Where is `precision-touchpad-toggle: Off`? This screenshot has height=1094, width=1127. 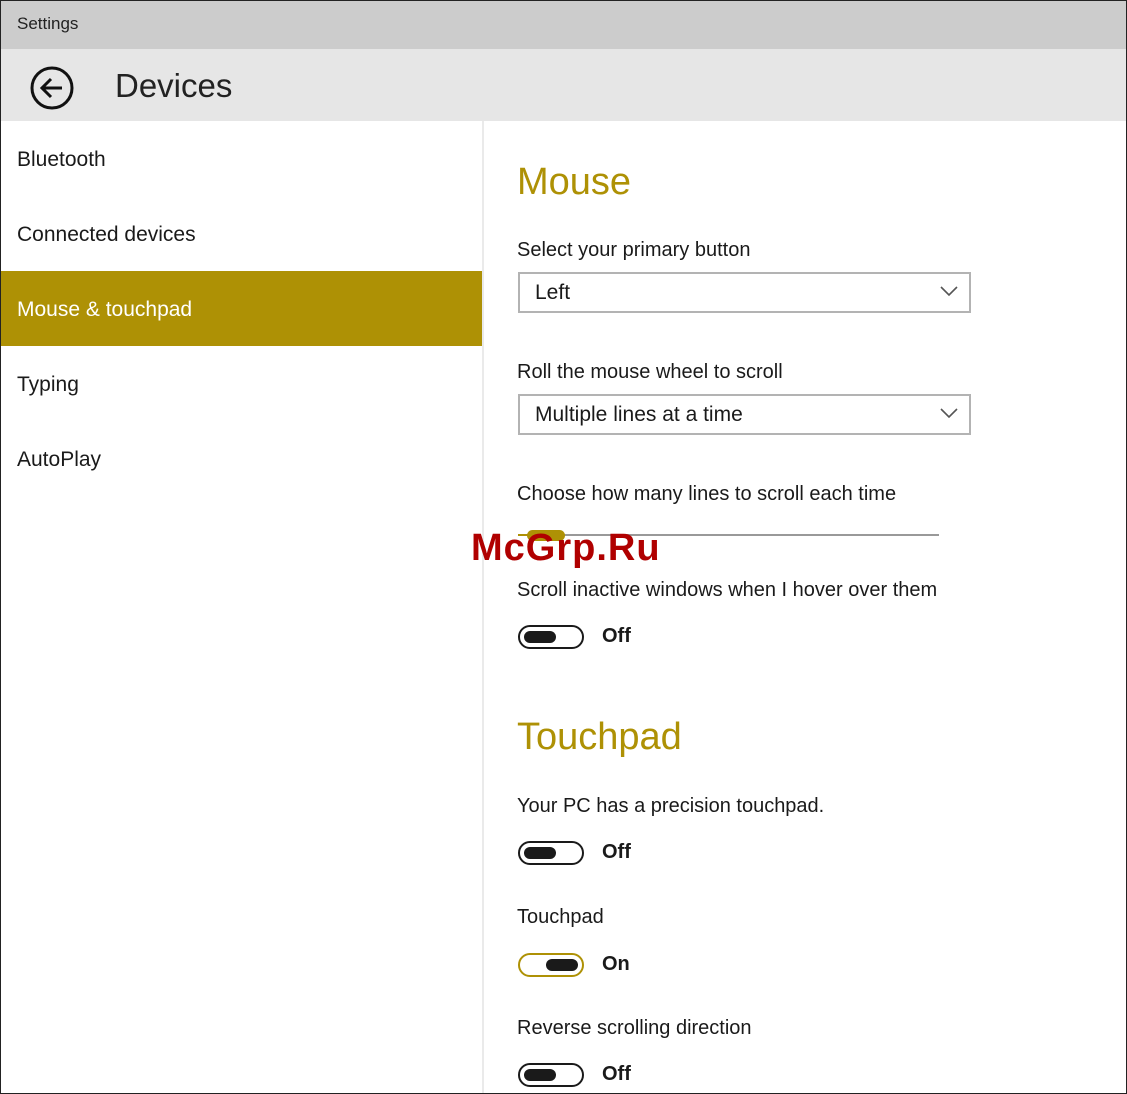
precision-touchpad-toggle: Off is located at coordinates (618, 854).